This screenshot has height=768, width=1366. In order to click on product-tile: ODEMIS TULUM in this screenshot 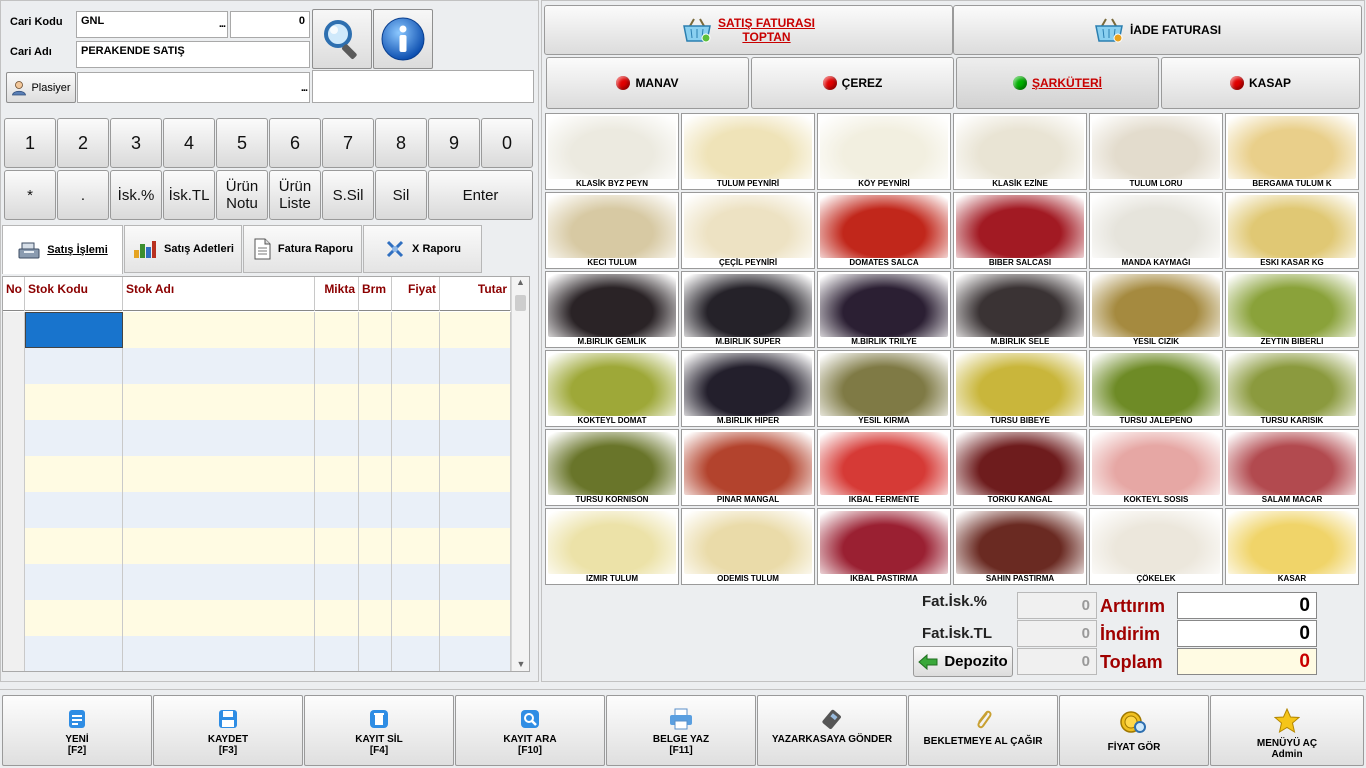, I will do `click(748, 546)`.